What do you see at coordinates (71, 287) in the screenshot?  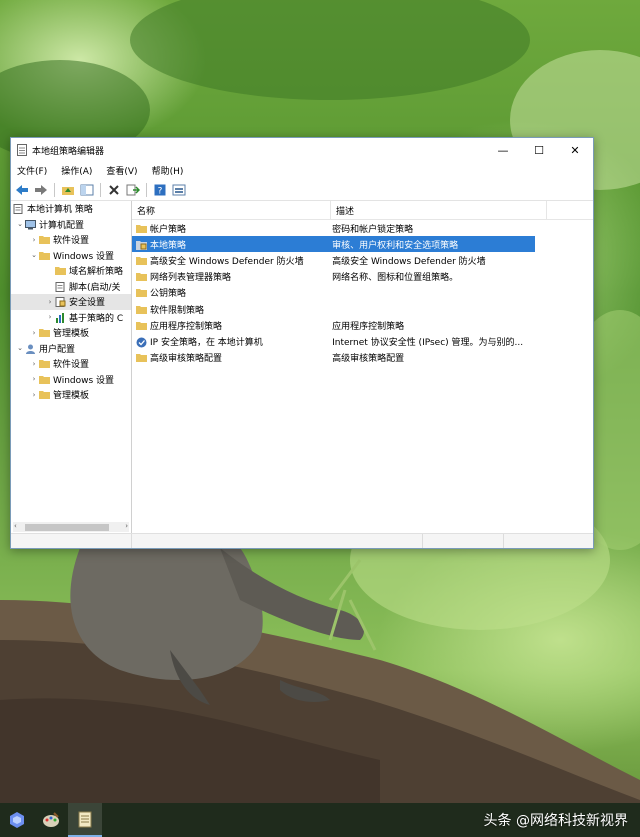 I see `tree-item-scripts: 脚本(启动/关` at bounding box center [71, 287].